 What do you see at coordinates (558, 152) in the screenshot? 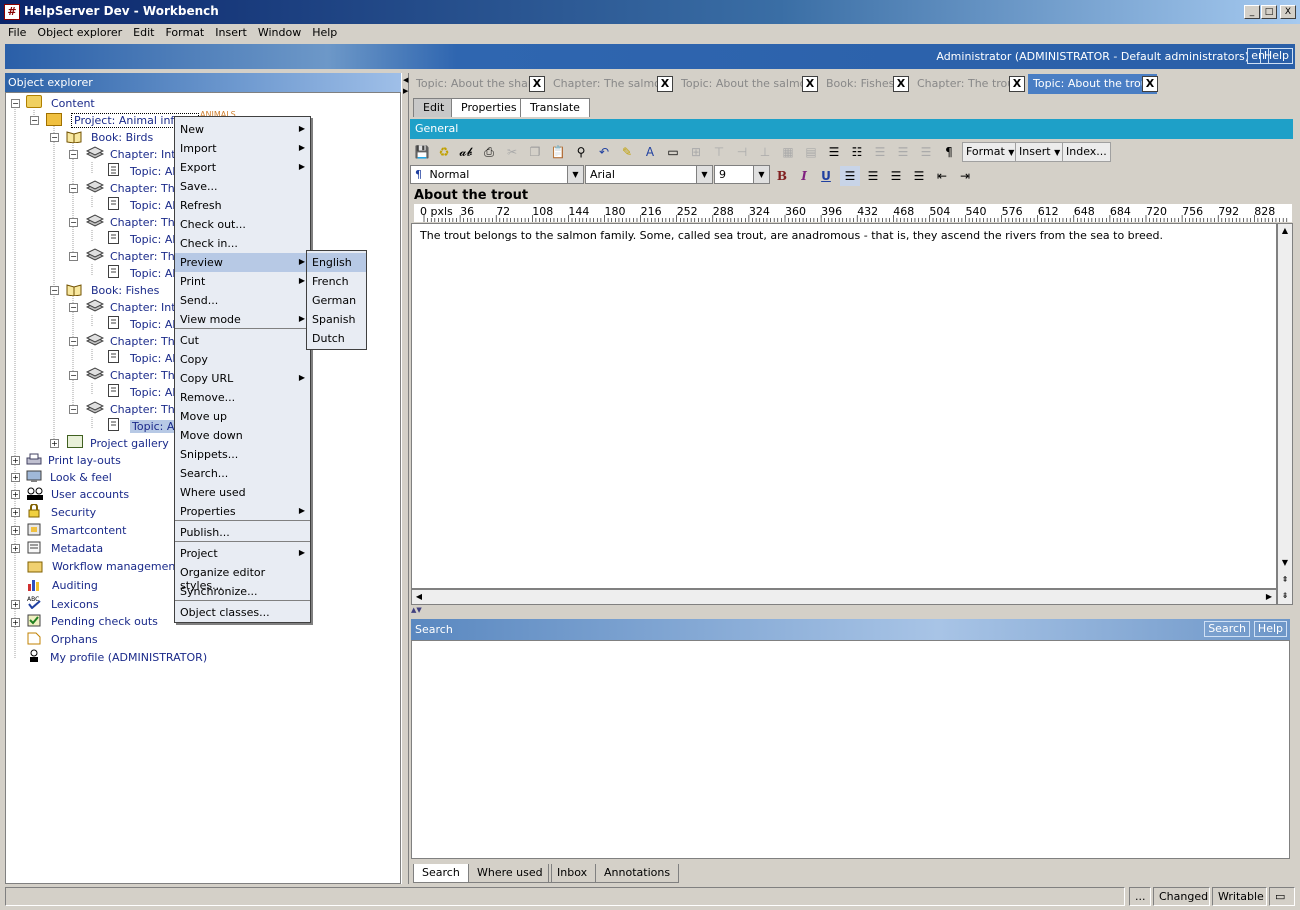
I see `paste-icon: 📋` at bounding box center [558, 152].